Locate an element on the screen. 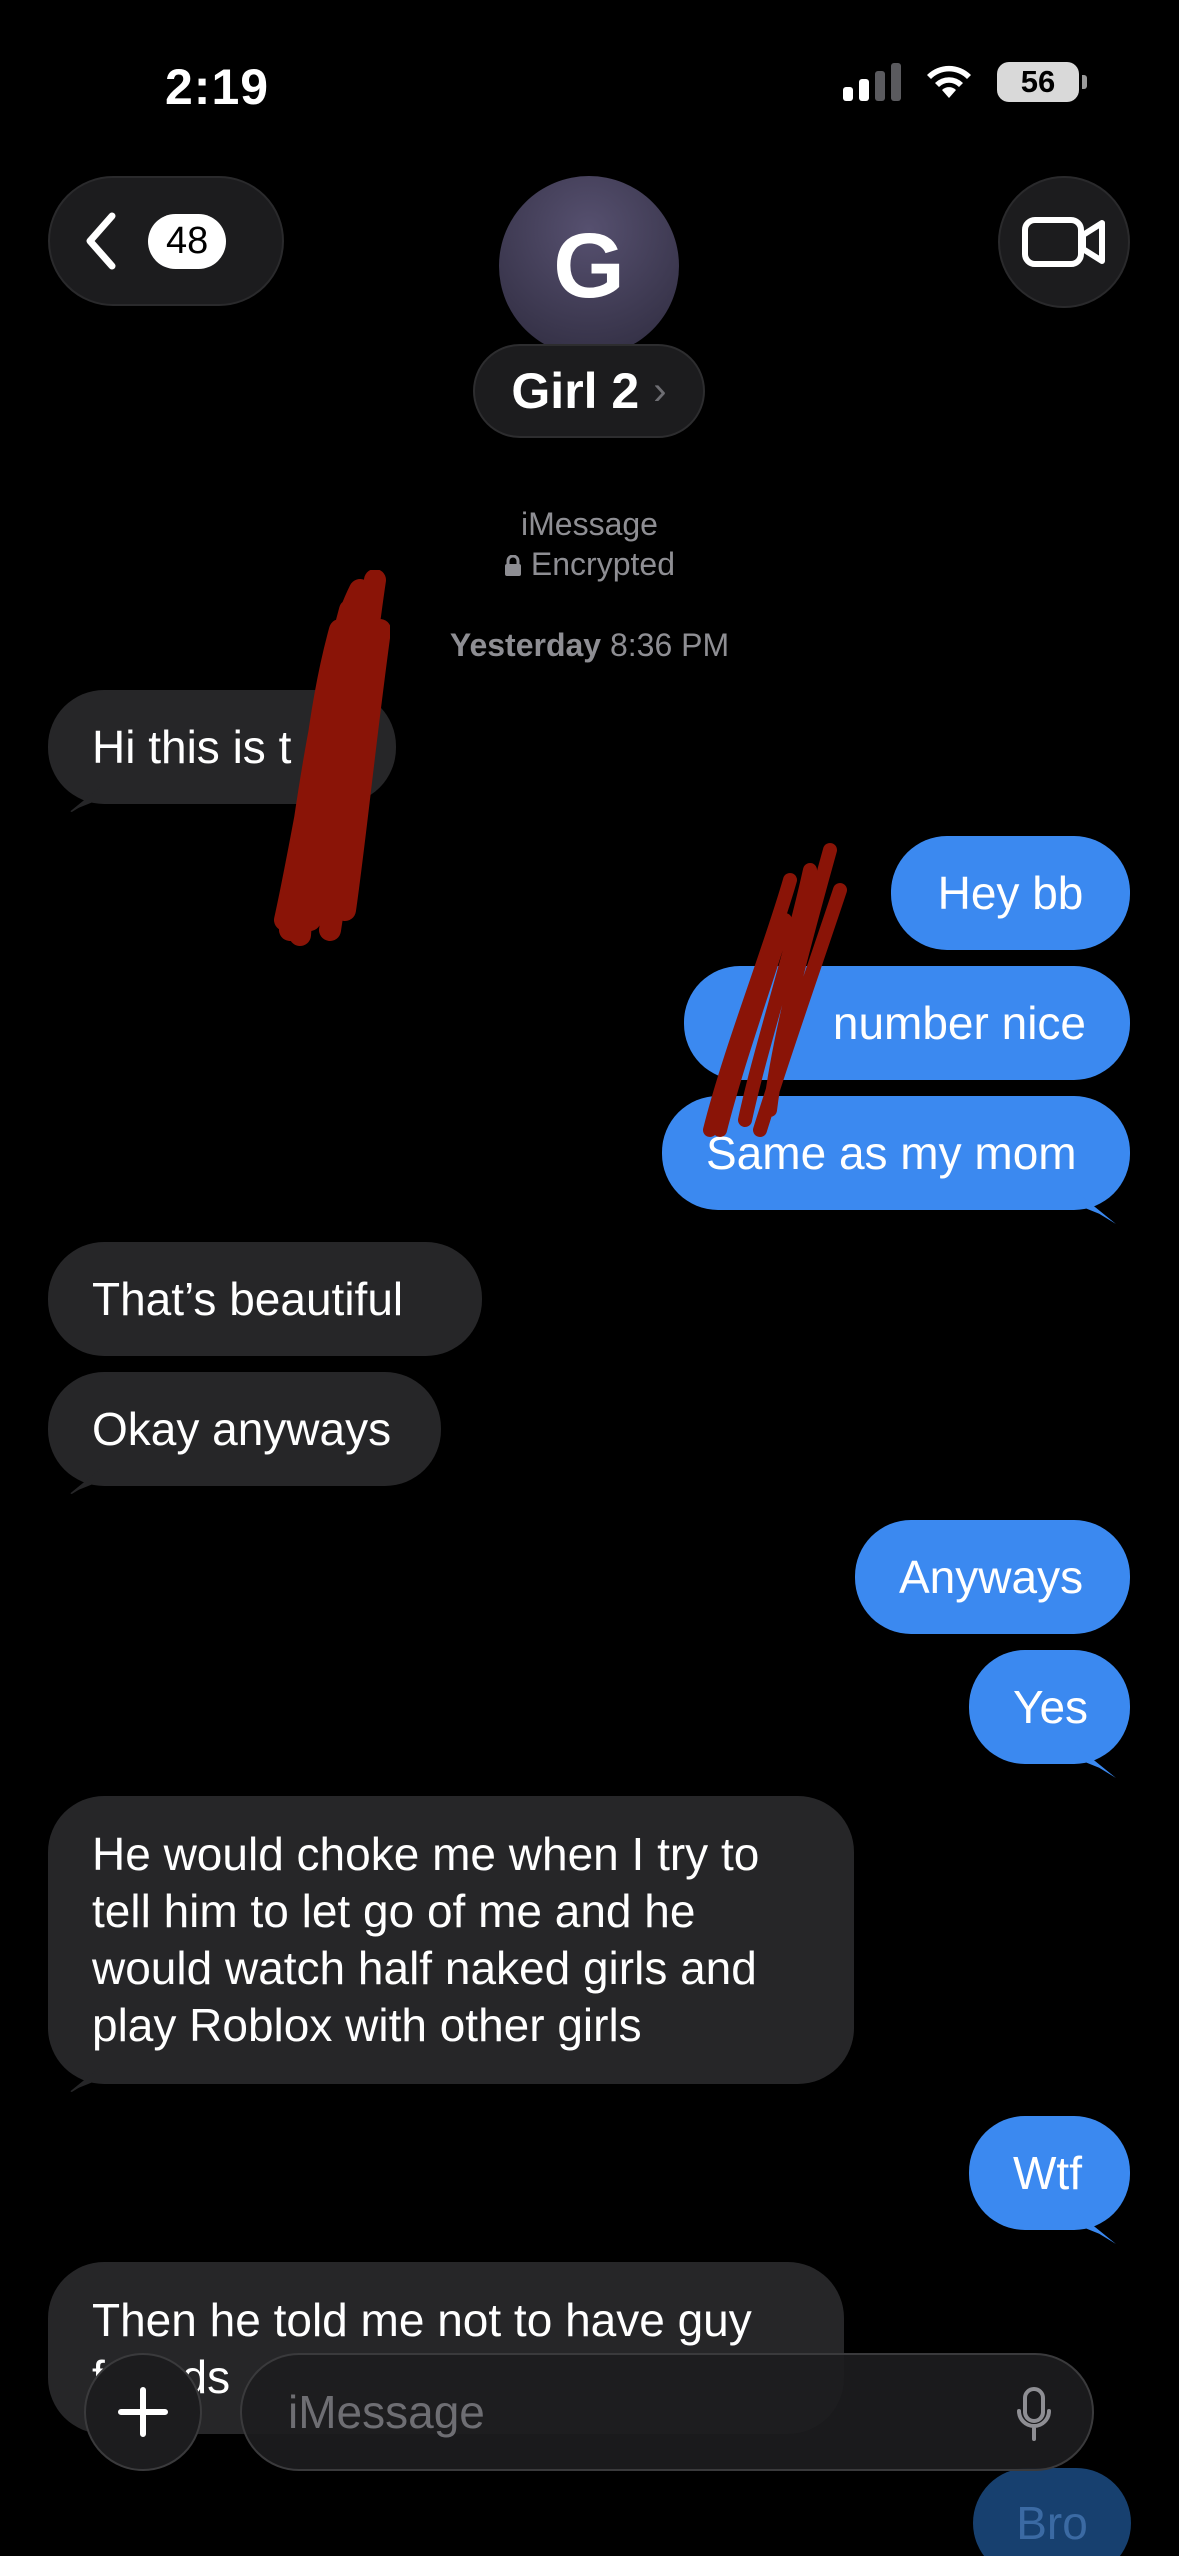 This screenshot has width=1179, height=2556. cellular-signal-icon is located at coordinates (872, 82).